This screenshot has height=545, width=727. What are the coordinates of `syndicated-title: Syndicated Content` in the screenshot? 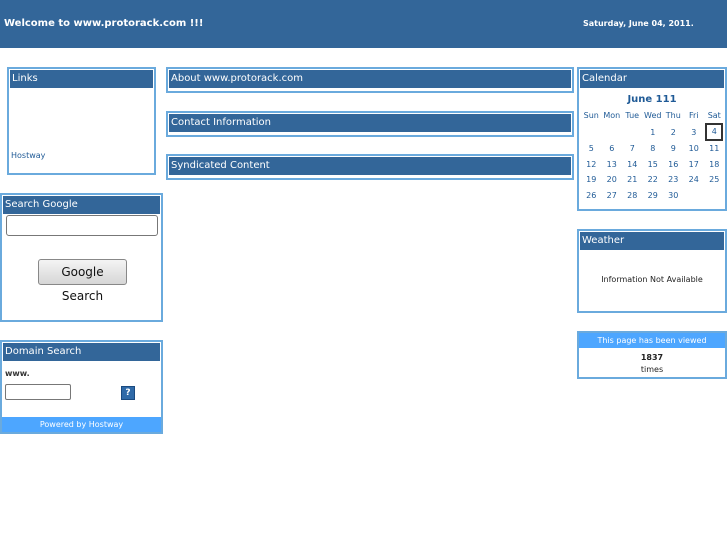 It's located at (370, 166).